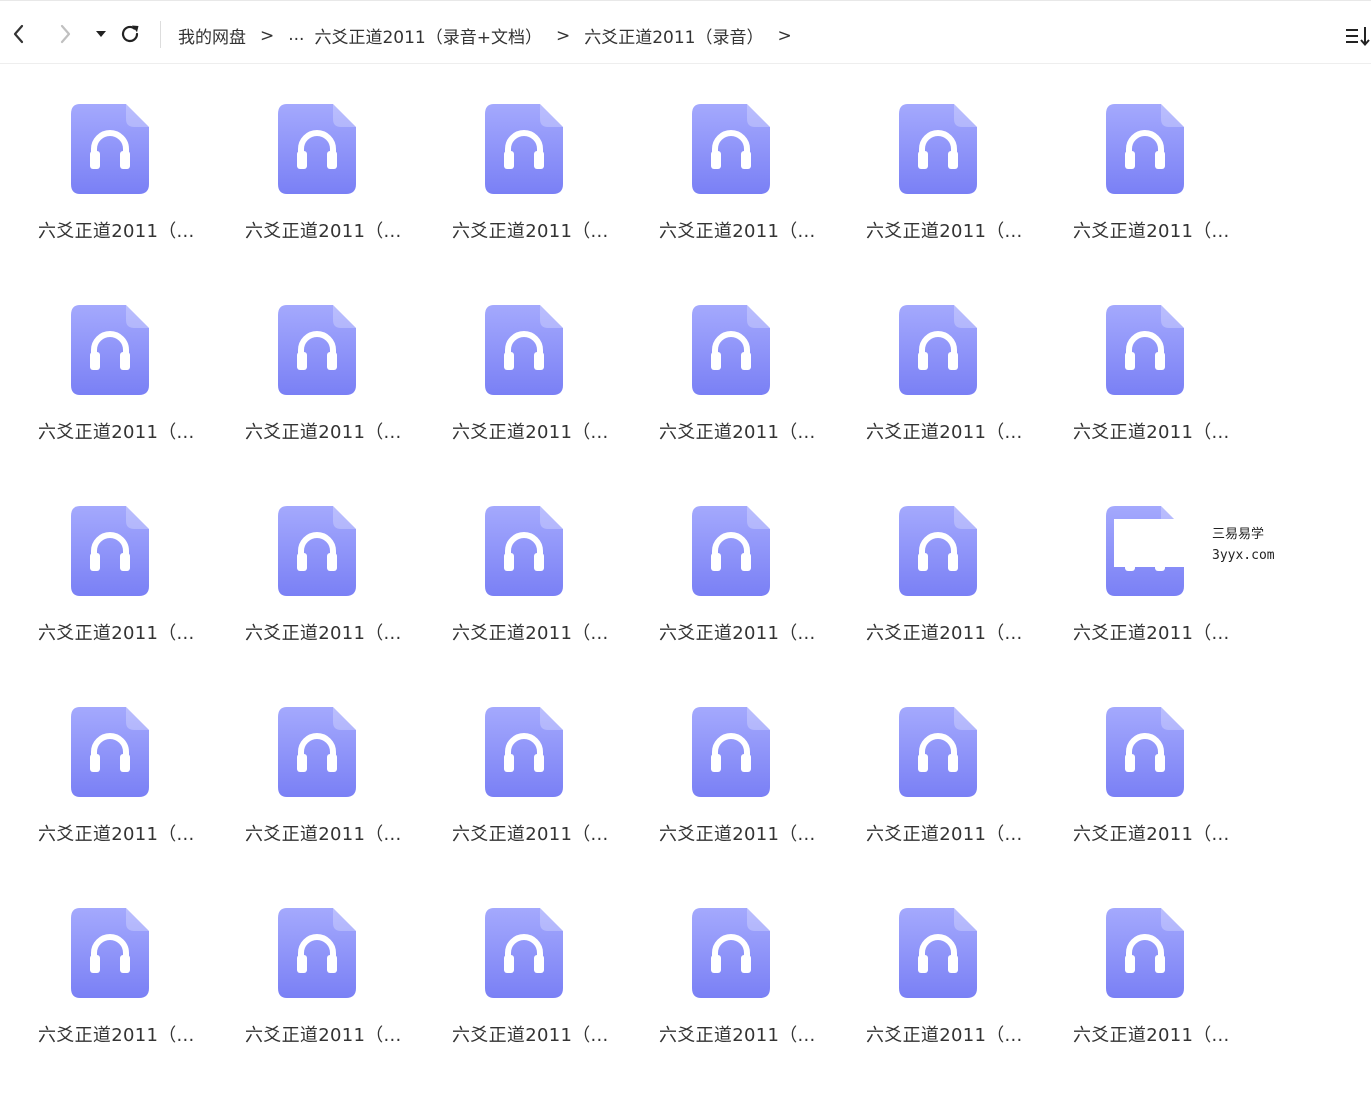 This screenshot has height=1105, width=1371. What do you see at coordinates (428, 35) in the screenshot?
I see `breadcrumb-parent-folder: 六爻正道2011（录音+文档）` at bounding box center [428, 35].